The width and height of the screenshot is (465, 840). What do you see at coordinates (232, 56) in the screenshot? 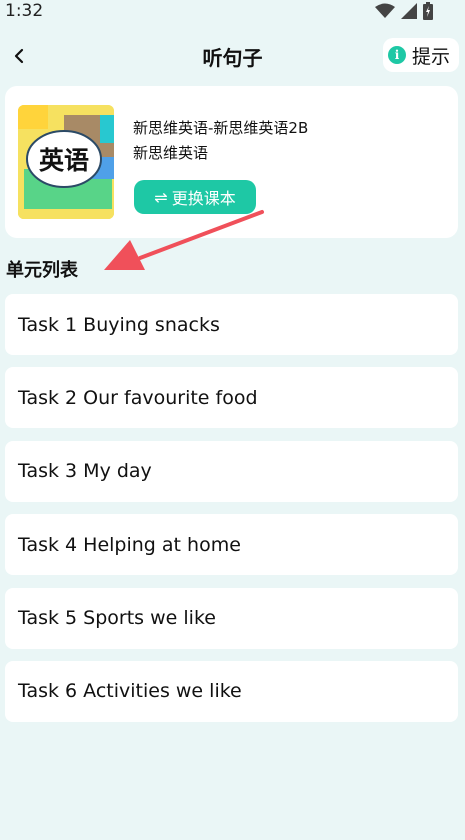
I see `header: 听句子 i 提示` at bounding box center [232, 56].